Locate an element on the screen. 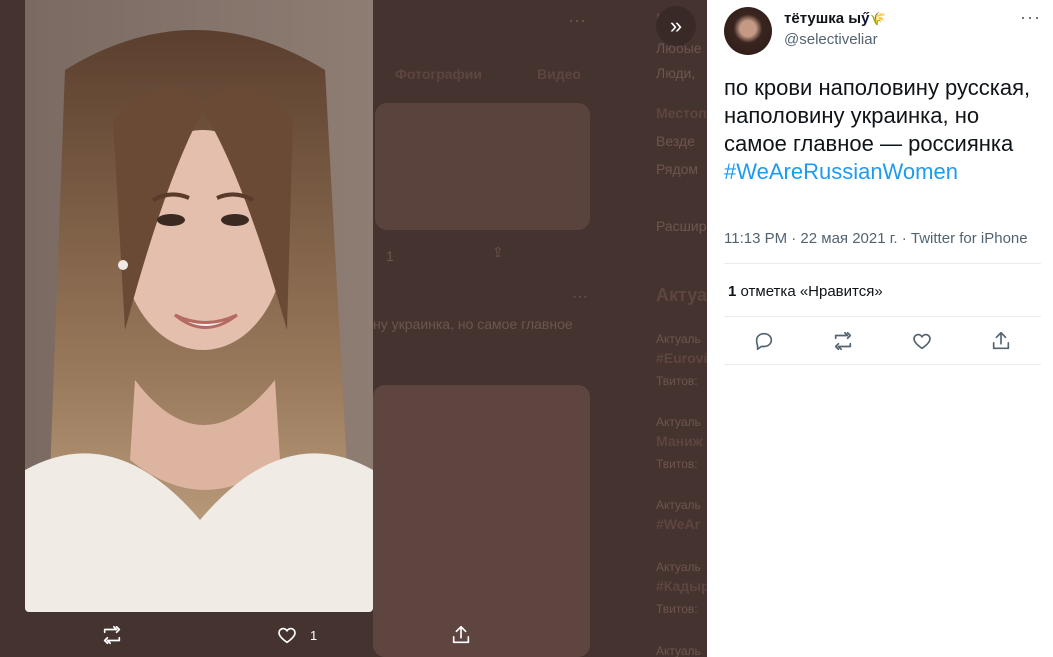 The image size is (1053, 657). likes-row: 1 отметка «Нравится» is located at coordinates (805, 291).